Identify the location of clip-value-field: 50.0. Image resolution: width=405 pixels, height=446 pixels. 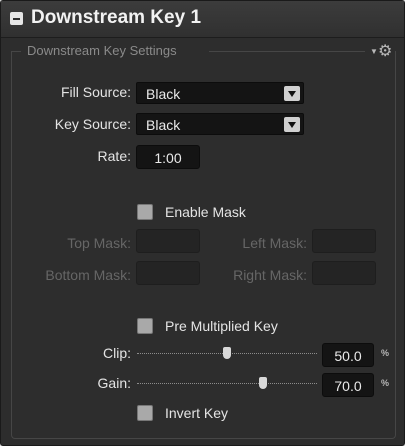
(348, 355).